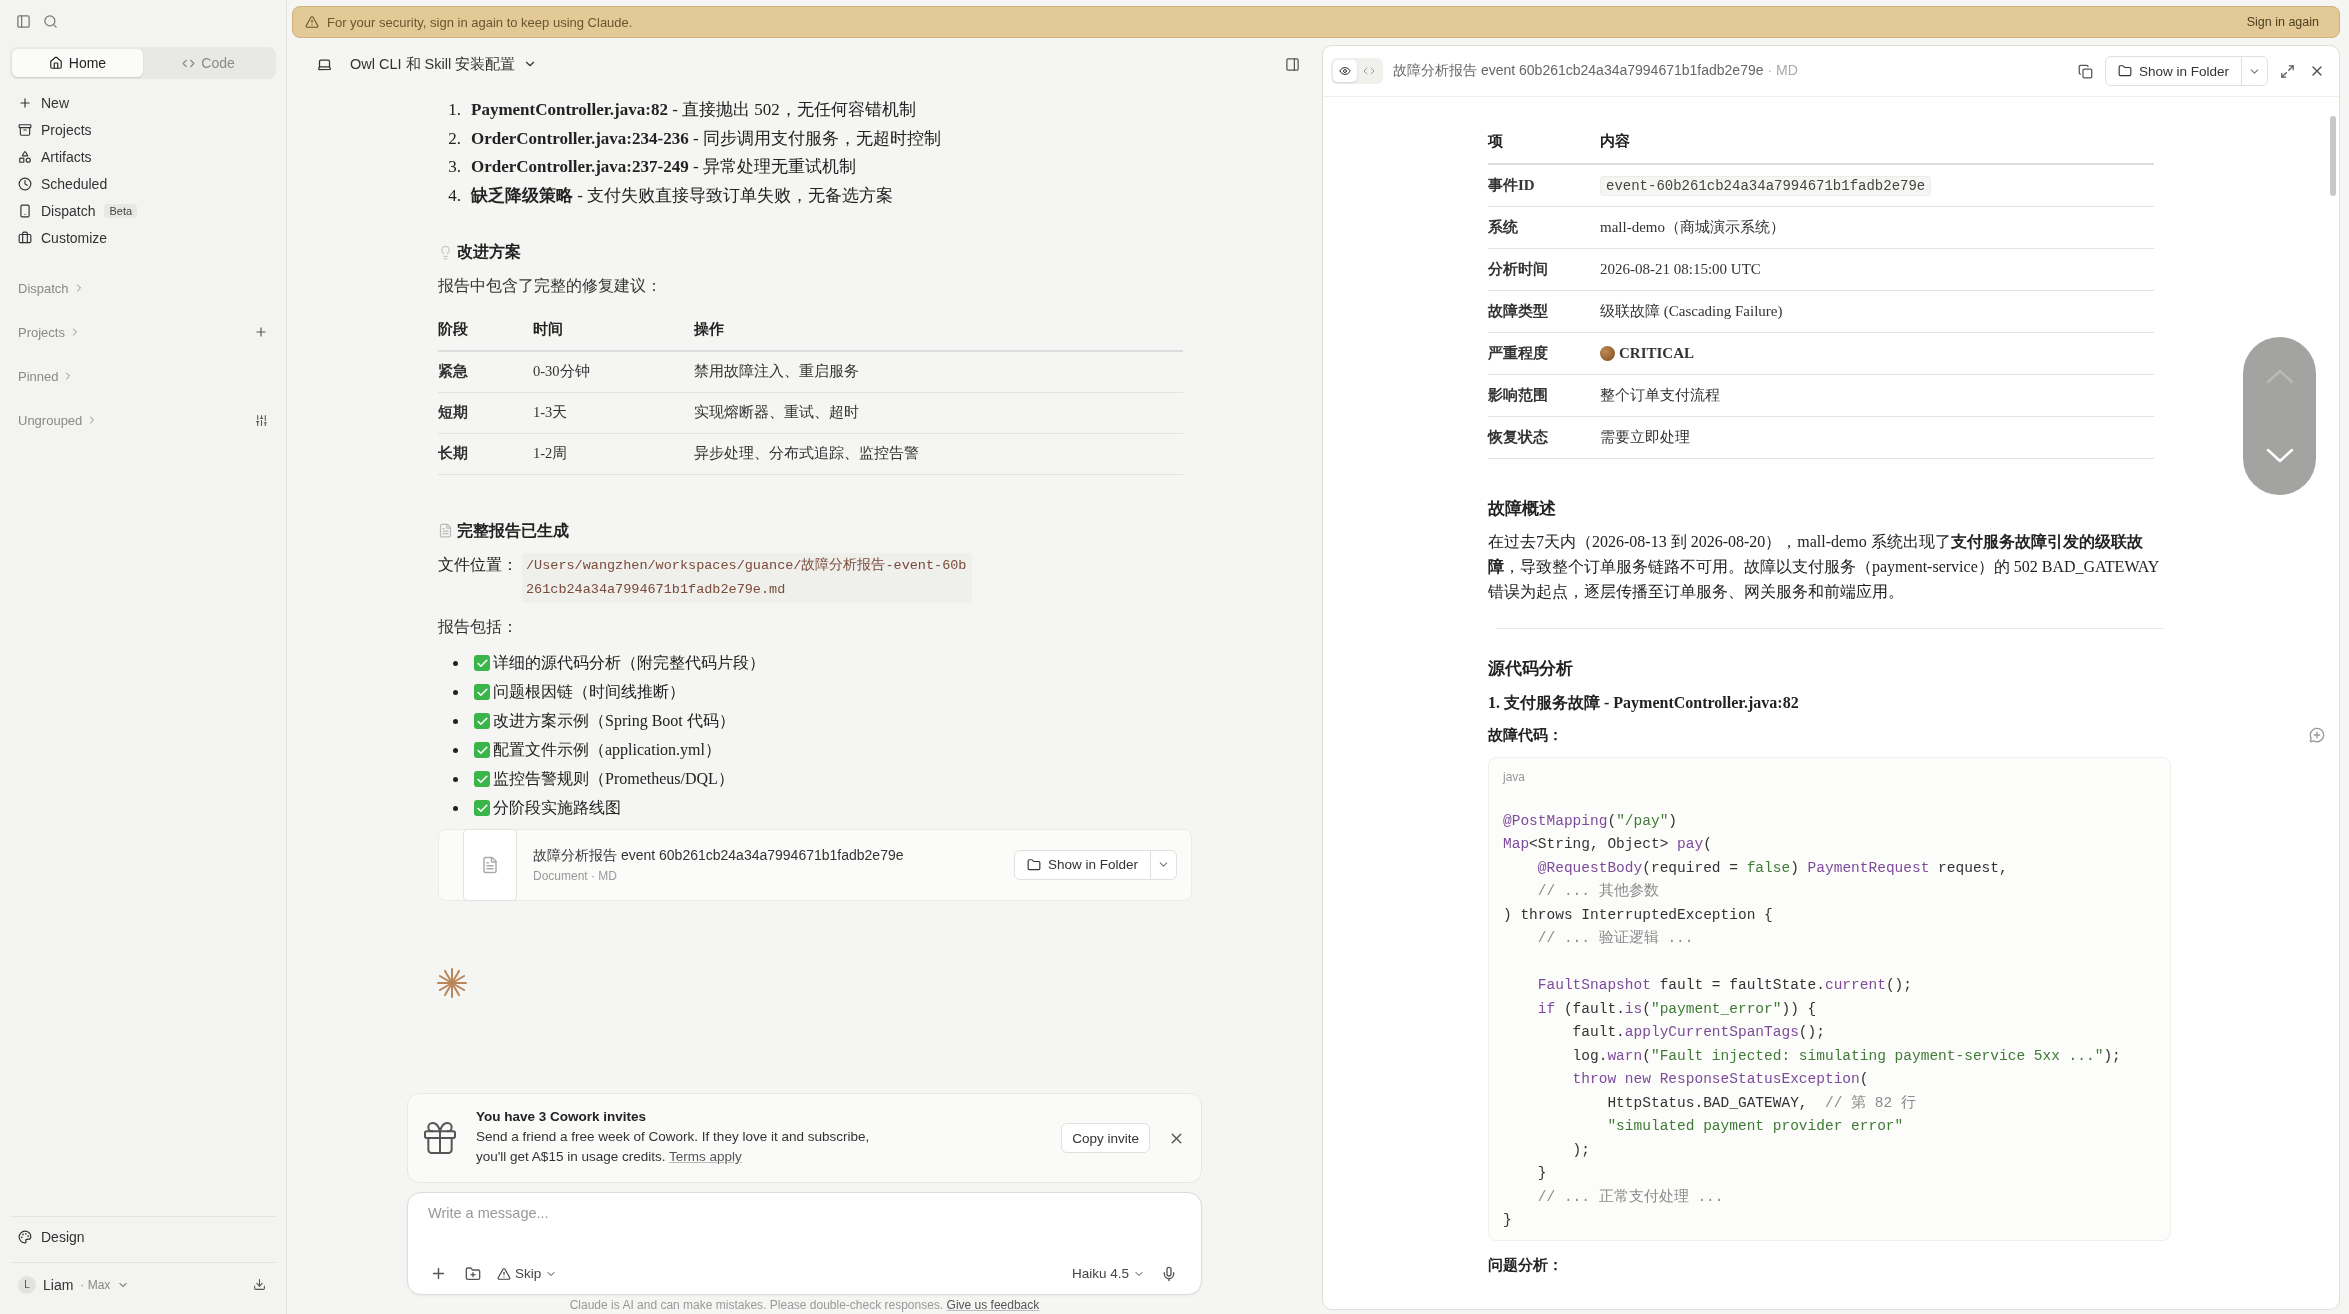 Image resolution: width=2349 pixels, height=1314 pixels. What do you see at coordinates (489, 252) in the screenshot?
I see `section-heading: 改进方案` at bounding box center [489, 252].